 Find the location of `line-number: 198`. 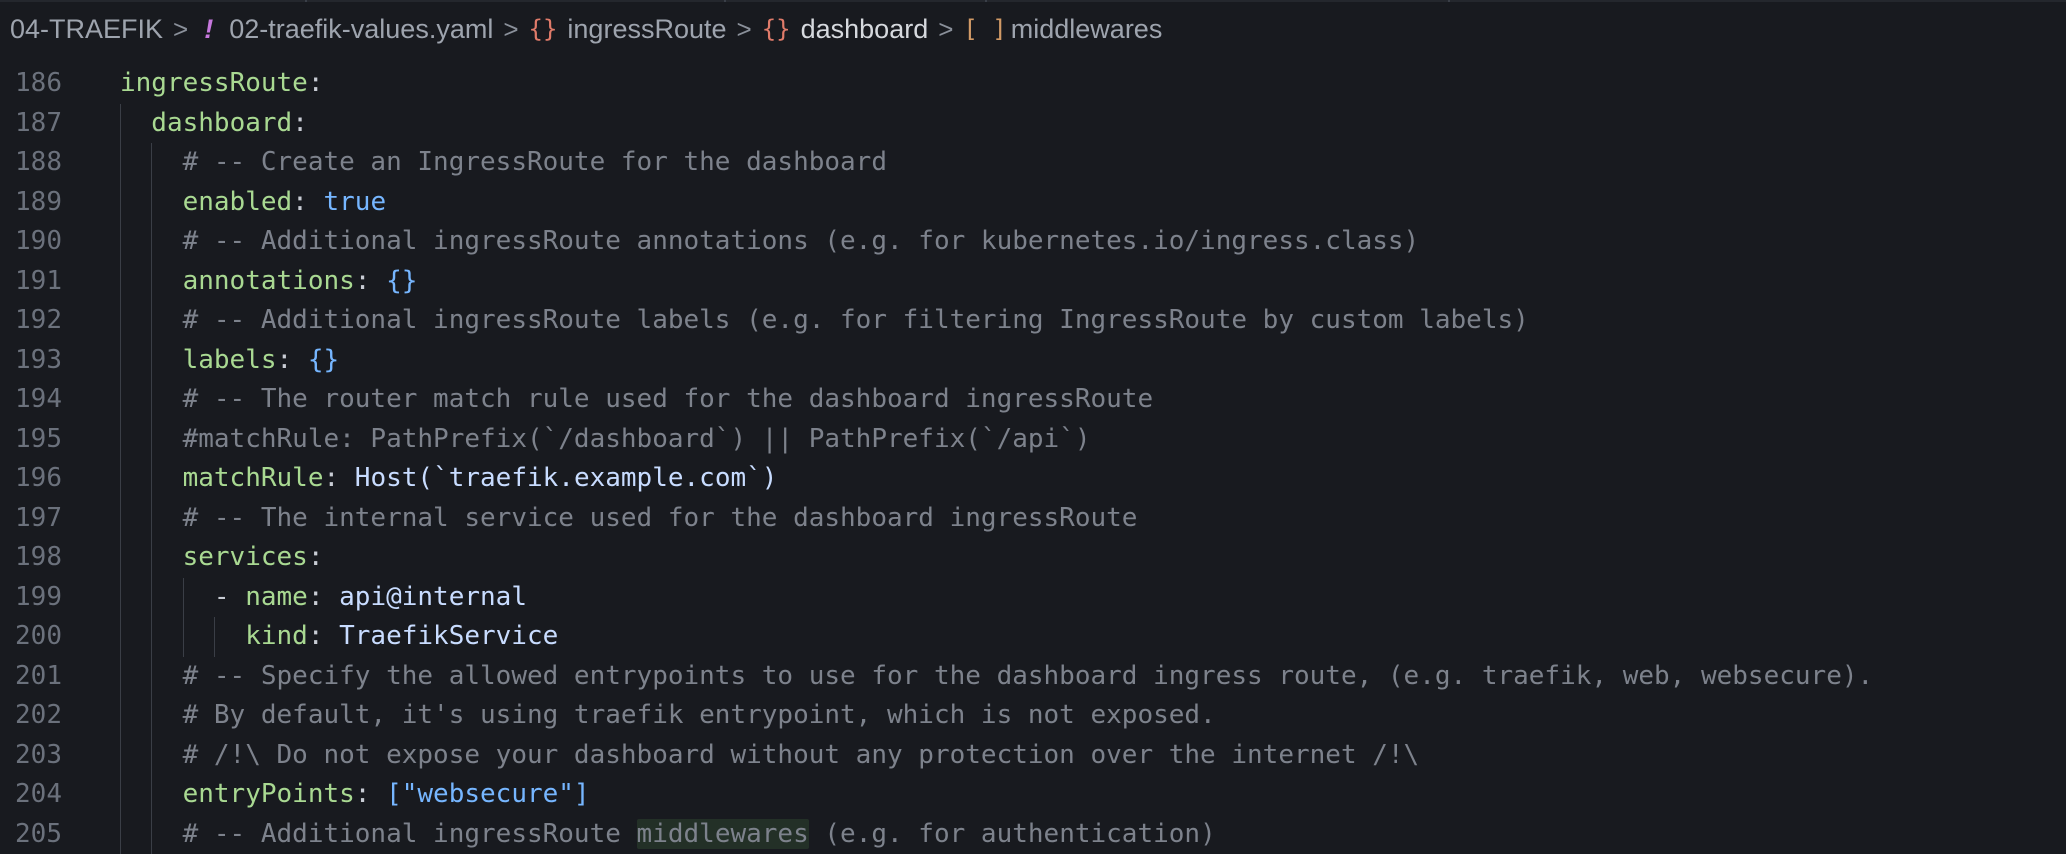

line-number: 198 is located at coordinates (31, 558).